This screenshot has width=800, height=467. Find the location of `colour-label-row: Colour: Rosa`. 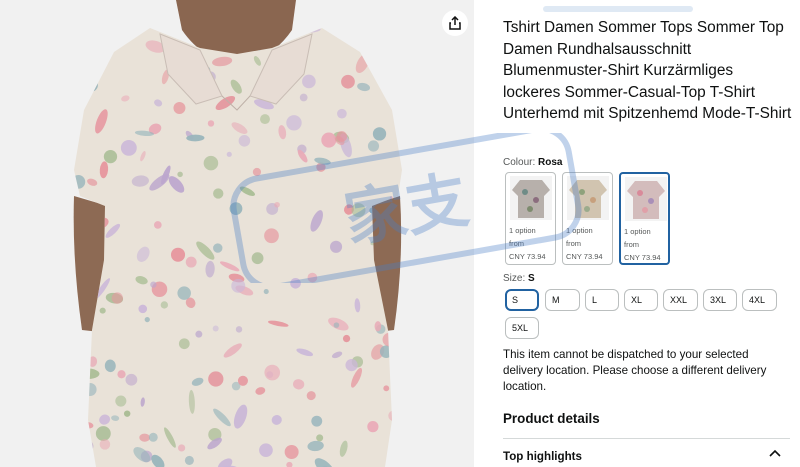

colour-label-row: Colour: Rosa is located at coordinates (532, 162).